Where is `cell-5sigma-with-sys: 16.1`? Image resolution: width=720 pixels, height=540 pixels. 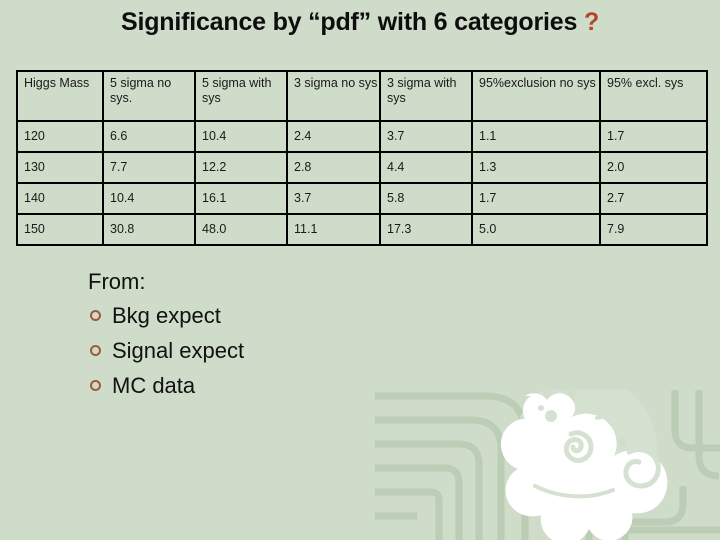 cell-5sigma-with-sys: 16.1 is located at coordinates (241, 198).